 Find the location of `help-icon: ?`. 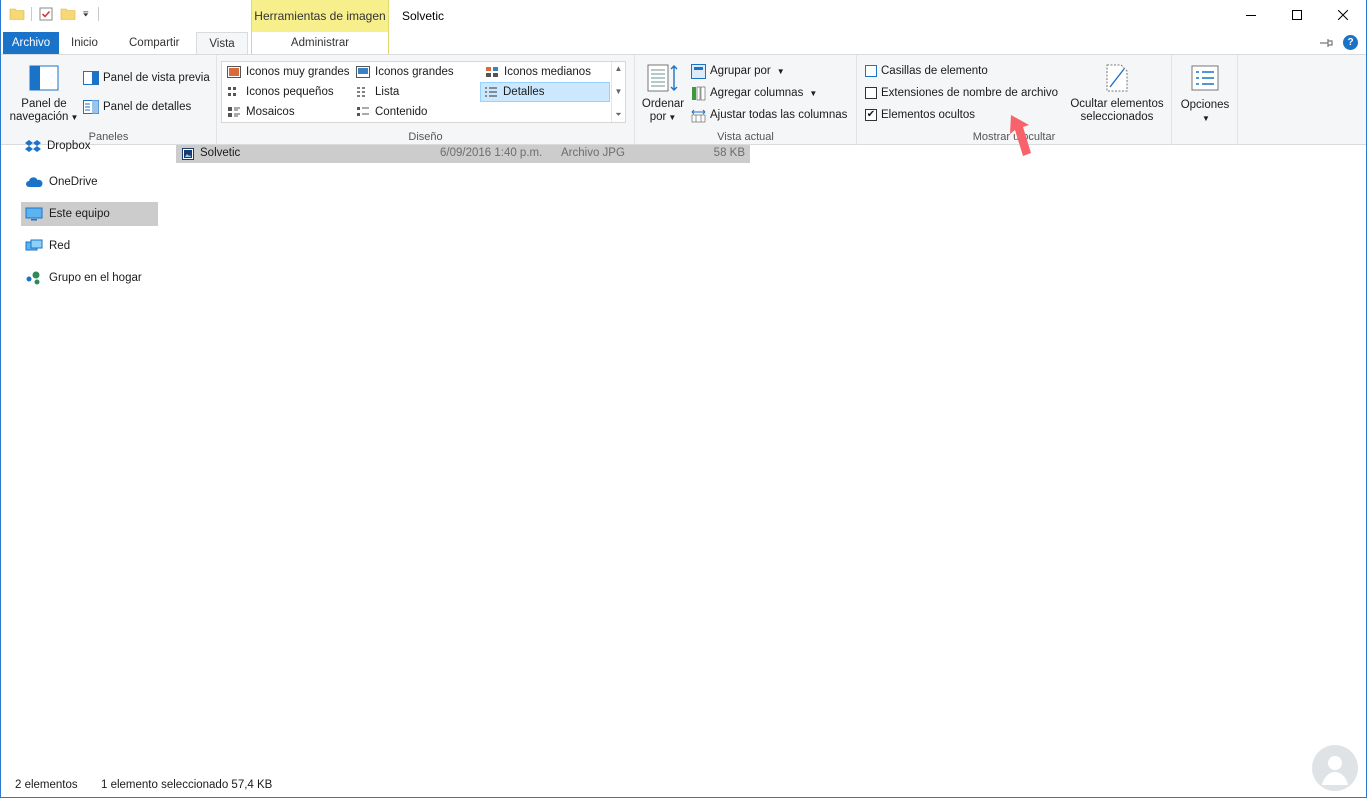

help-icon: ? is located at coordinates (1350, 42).